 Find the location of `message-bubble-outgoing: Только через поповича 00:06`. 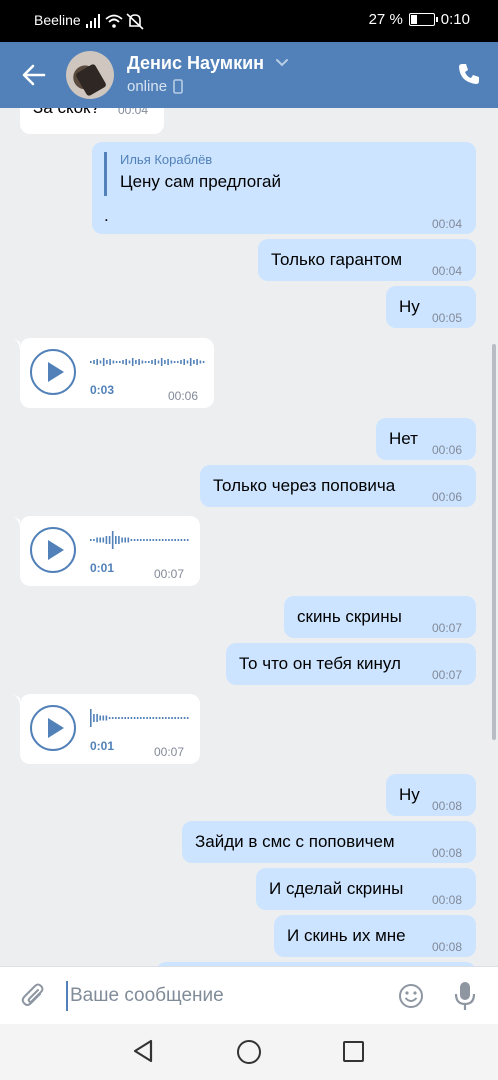

message-bubble-outgoing: Только через поповича 00:06 is located at coordinates (338, 486).